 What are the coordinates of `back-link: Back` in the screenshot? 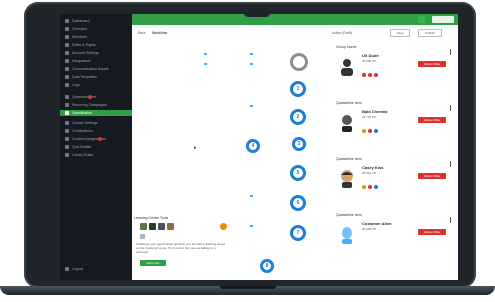 It's located at (142, 33).